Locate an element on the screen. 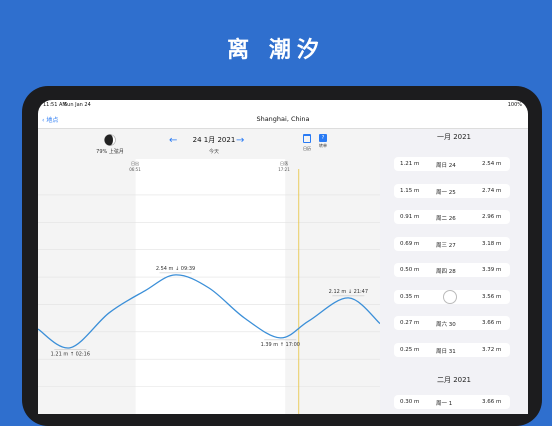 This screenshot has height=426, width=552. today-label: 转单 is located at coordinates (323, 145).